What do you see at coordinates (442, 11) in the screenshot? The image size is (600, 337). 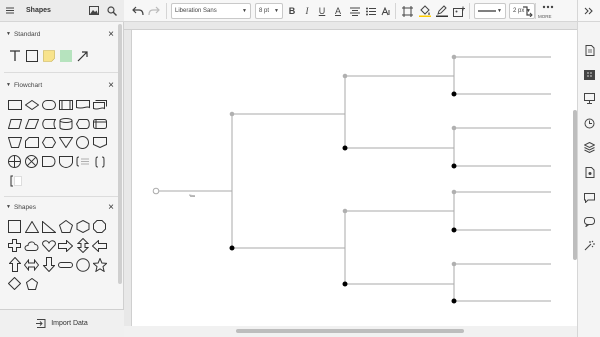 I see `line-color-button` at bounding box center [442, 11].